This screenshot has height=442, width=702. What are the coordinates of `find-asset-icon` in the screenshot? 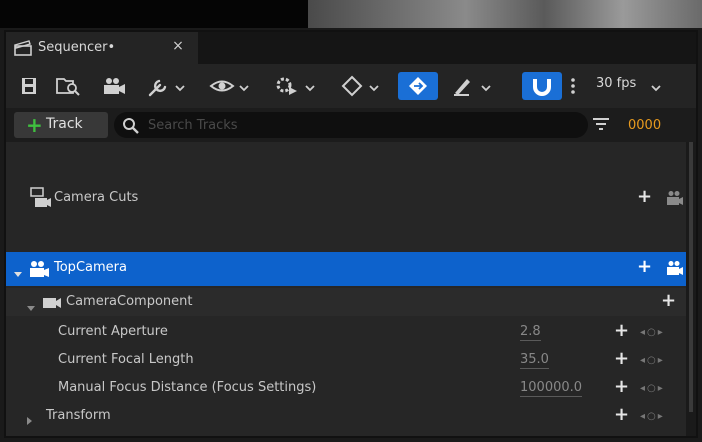 It's located at (68, 86).